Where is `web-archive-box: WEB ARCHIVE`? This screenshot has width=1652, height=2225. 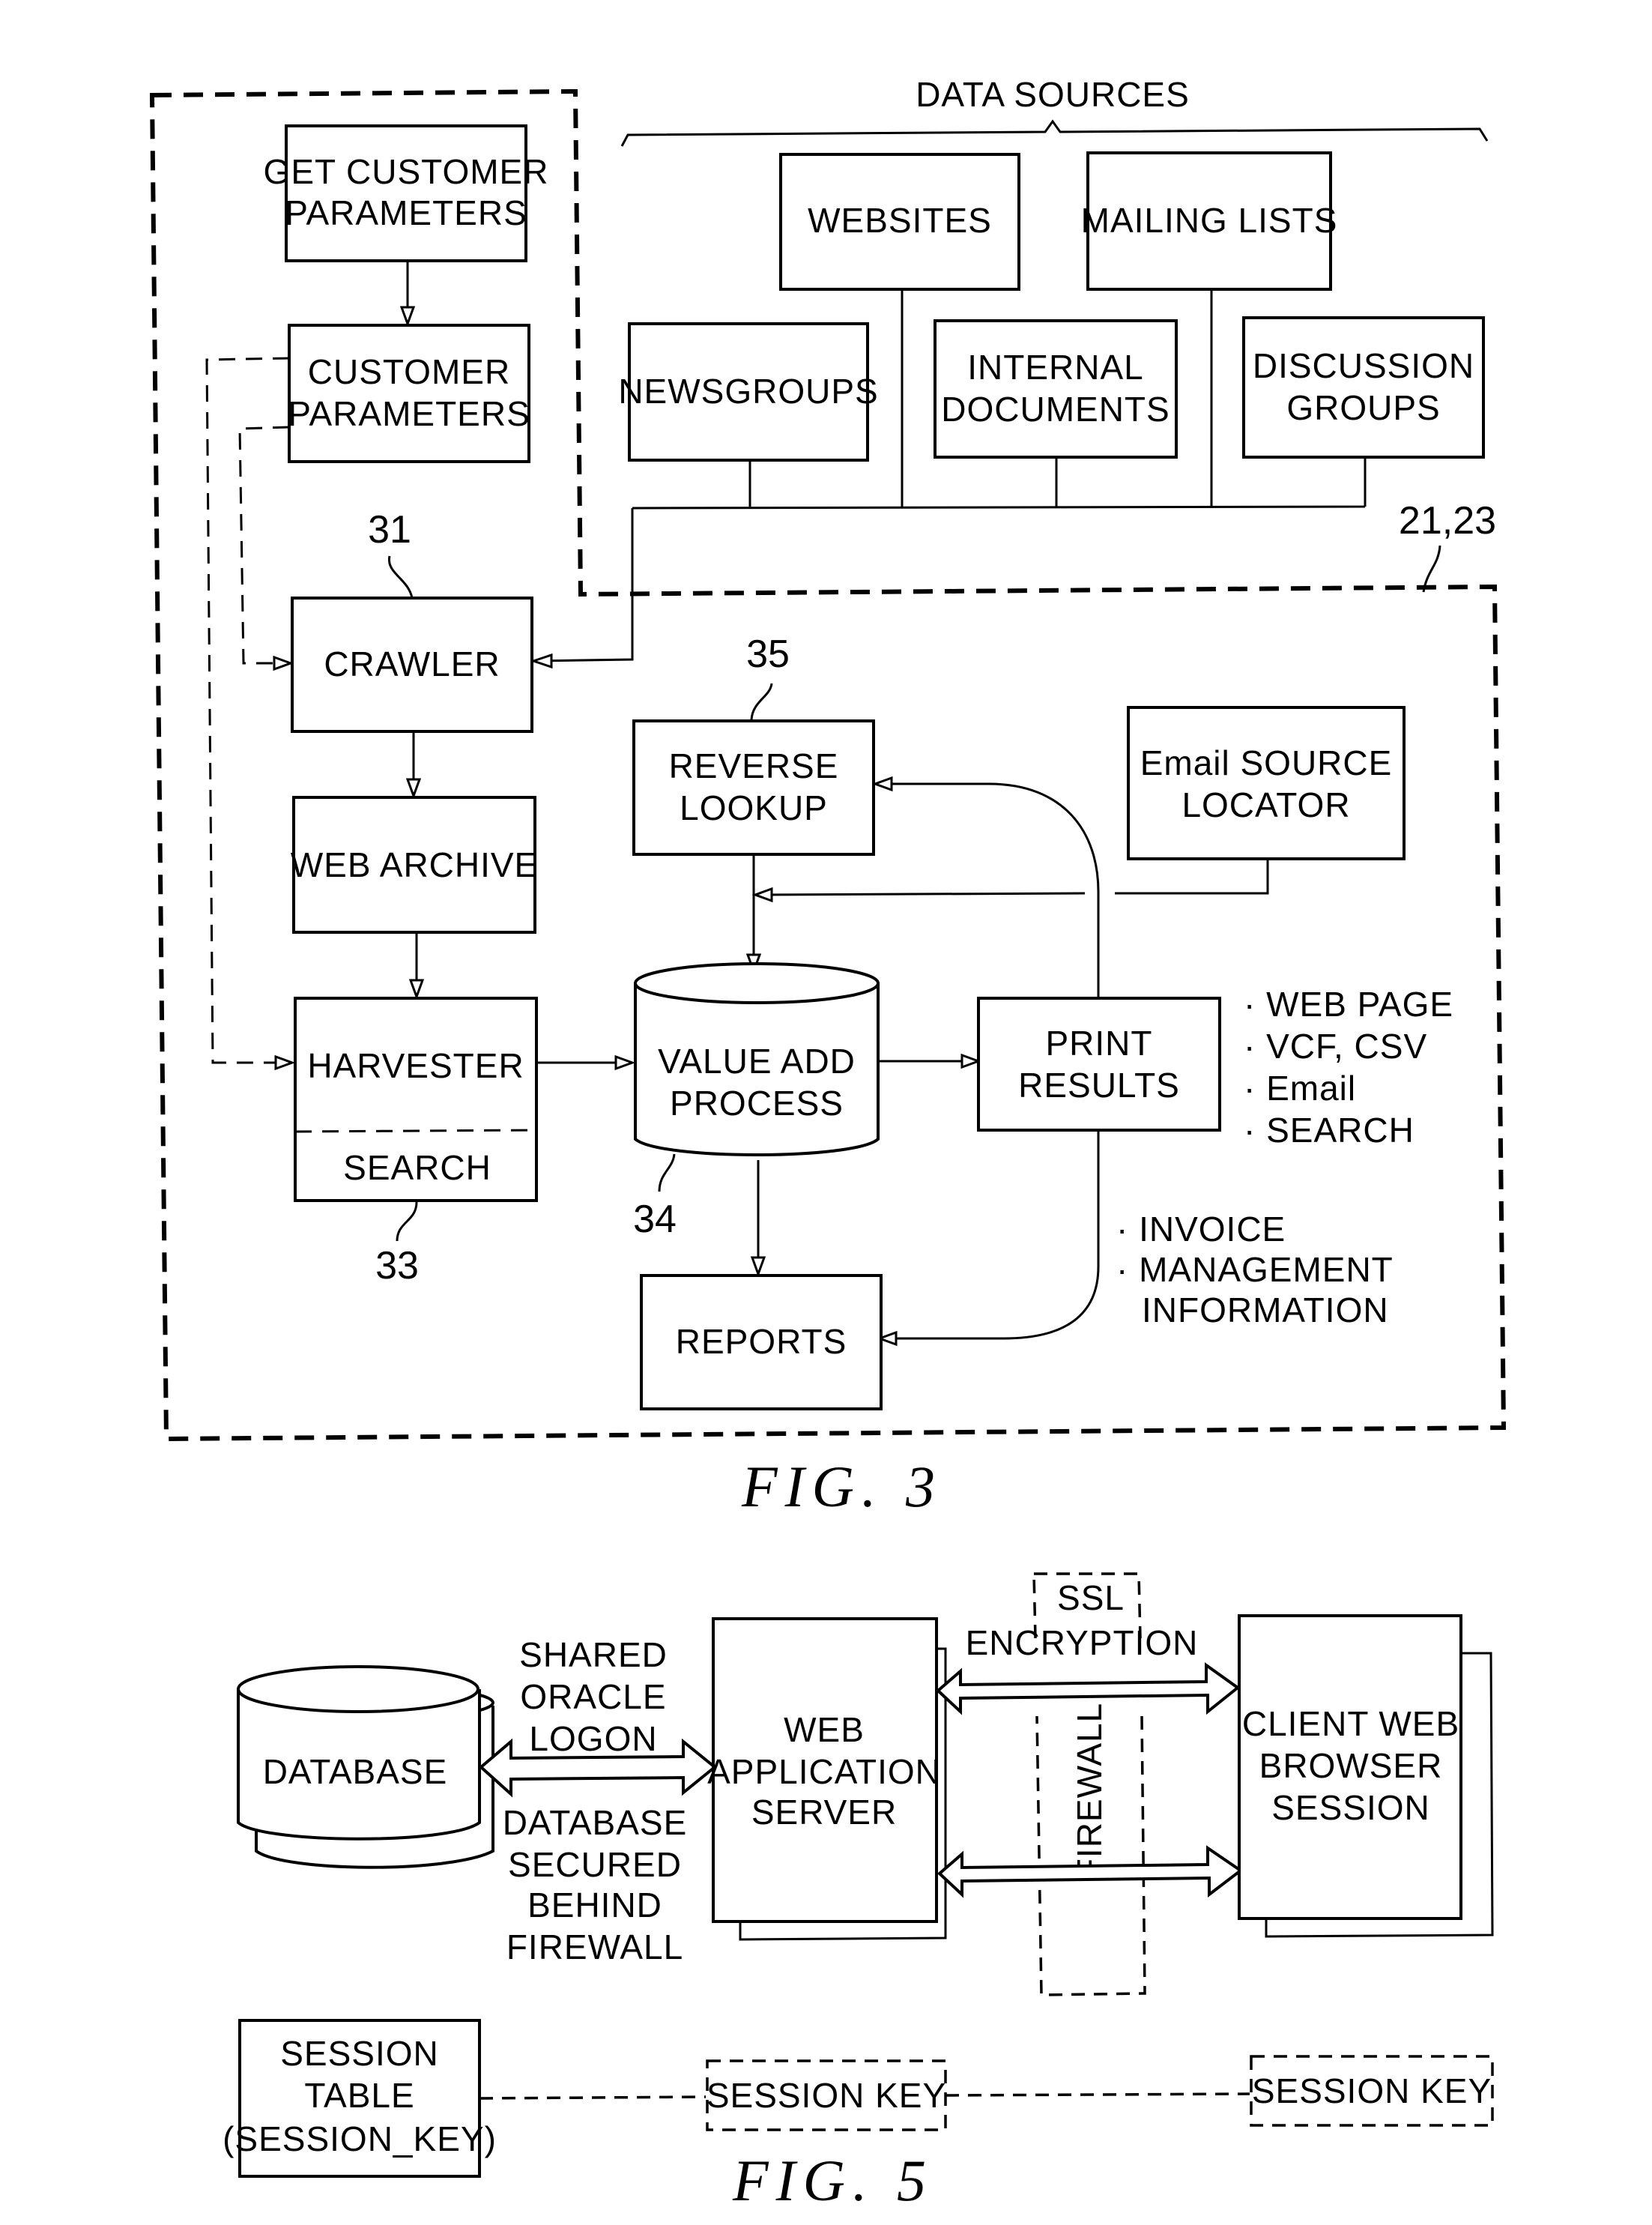 web-archive-box: WEB ARCHIVE is located at coordinates (414, 865).